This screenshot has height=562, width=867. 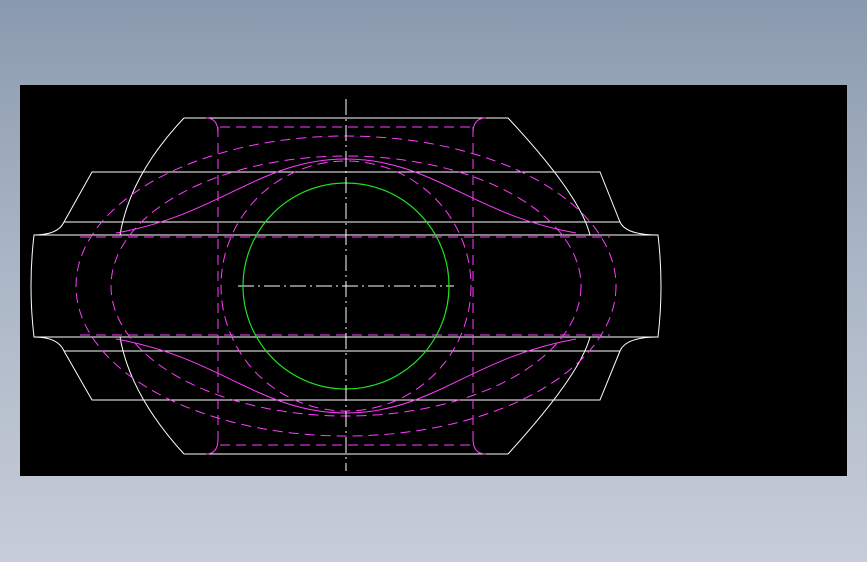 I want to click on hidden-fillet-top-left, so click(x=212, y=125).